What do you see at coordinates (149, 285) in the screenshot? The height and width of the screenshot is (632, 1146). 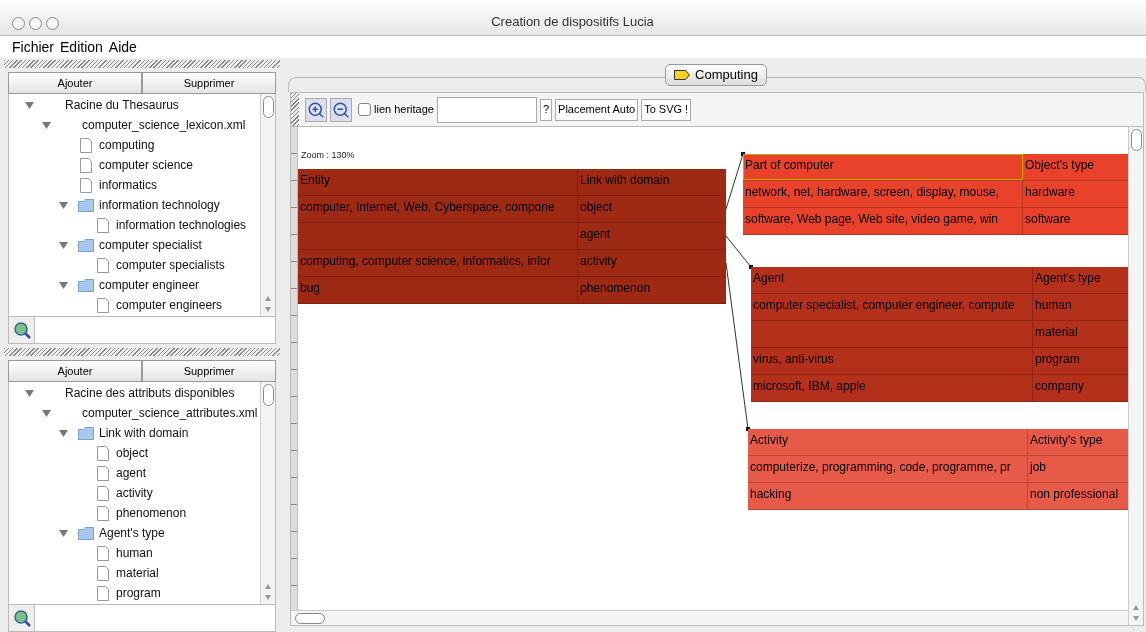 I see `tree-item: computer engineer` at bounding box center [149, 285].